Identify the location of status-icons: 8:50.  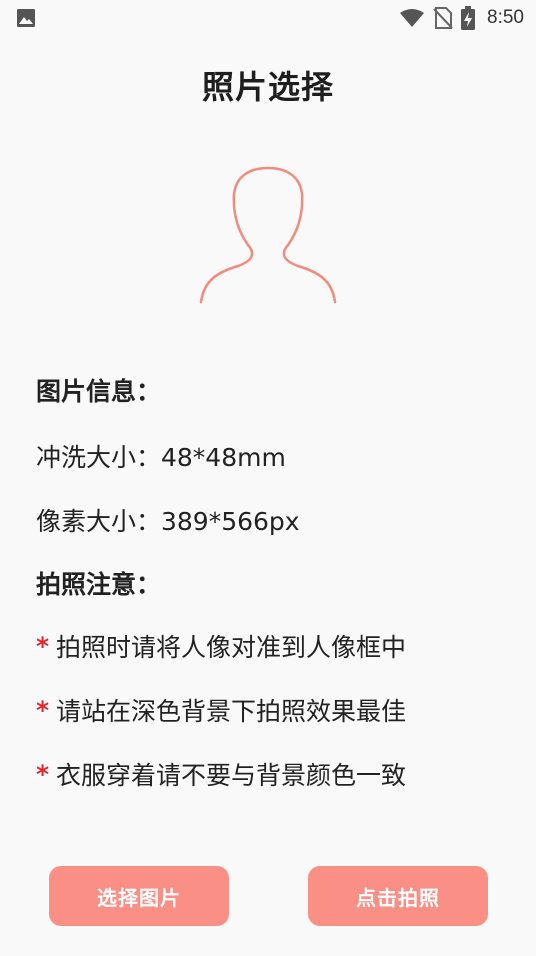
(461, 18).